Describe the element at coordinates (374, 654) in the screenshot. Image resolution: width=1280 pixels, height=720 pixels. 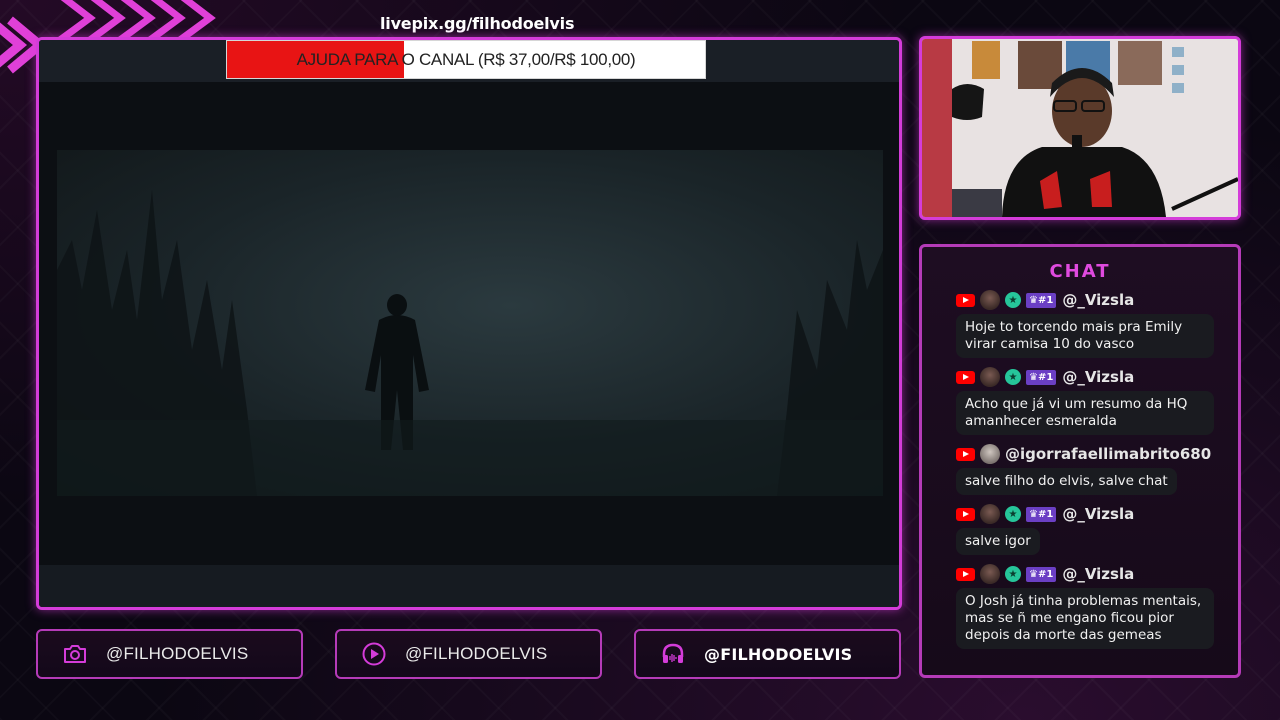
I see `play-icon` at that location.